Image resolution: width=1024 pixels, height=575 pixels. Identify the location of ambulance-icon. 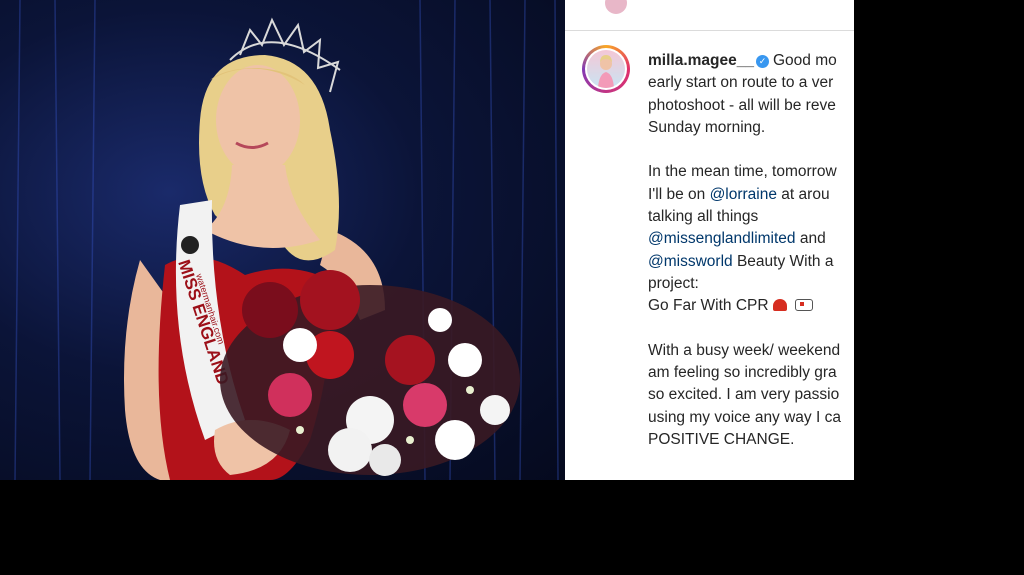
(803, 305).